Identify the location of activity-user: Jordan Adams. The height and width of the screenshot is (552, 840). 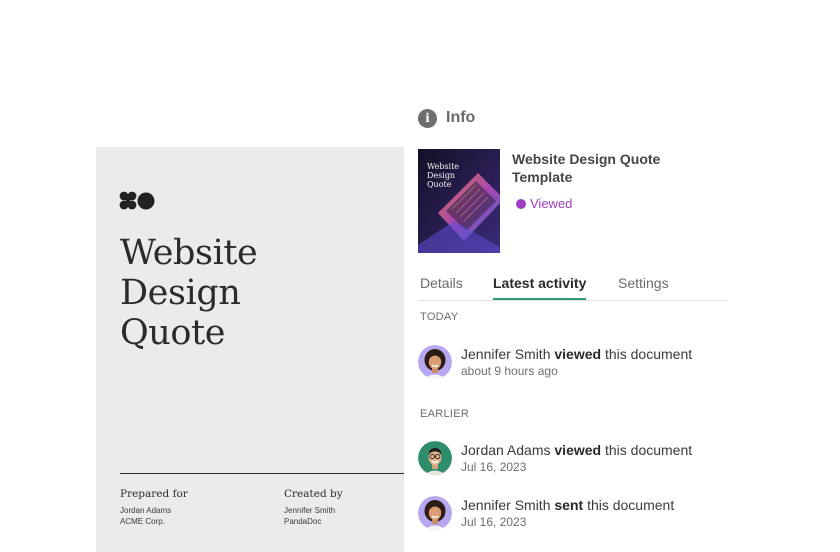
(506, 450).